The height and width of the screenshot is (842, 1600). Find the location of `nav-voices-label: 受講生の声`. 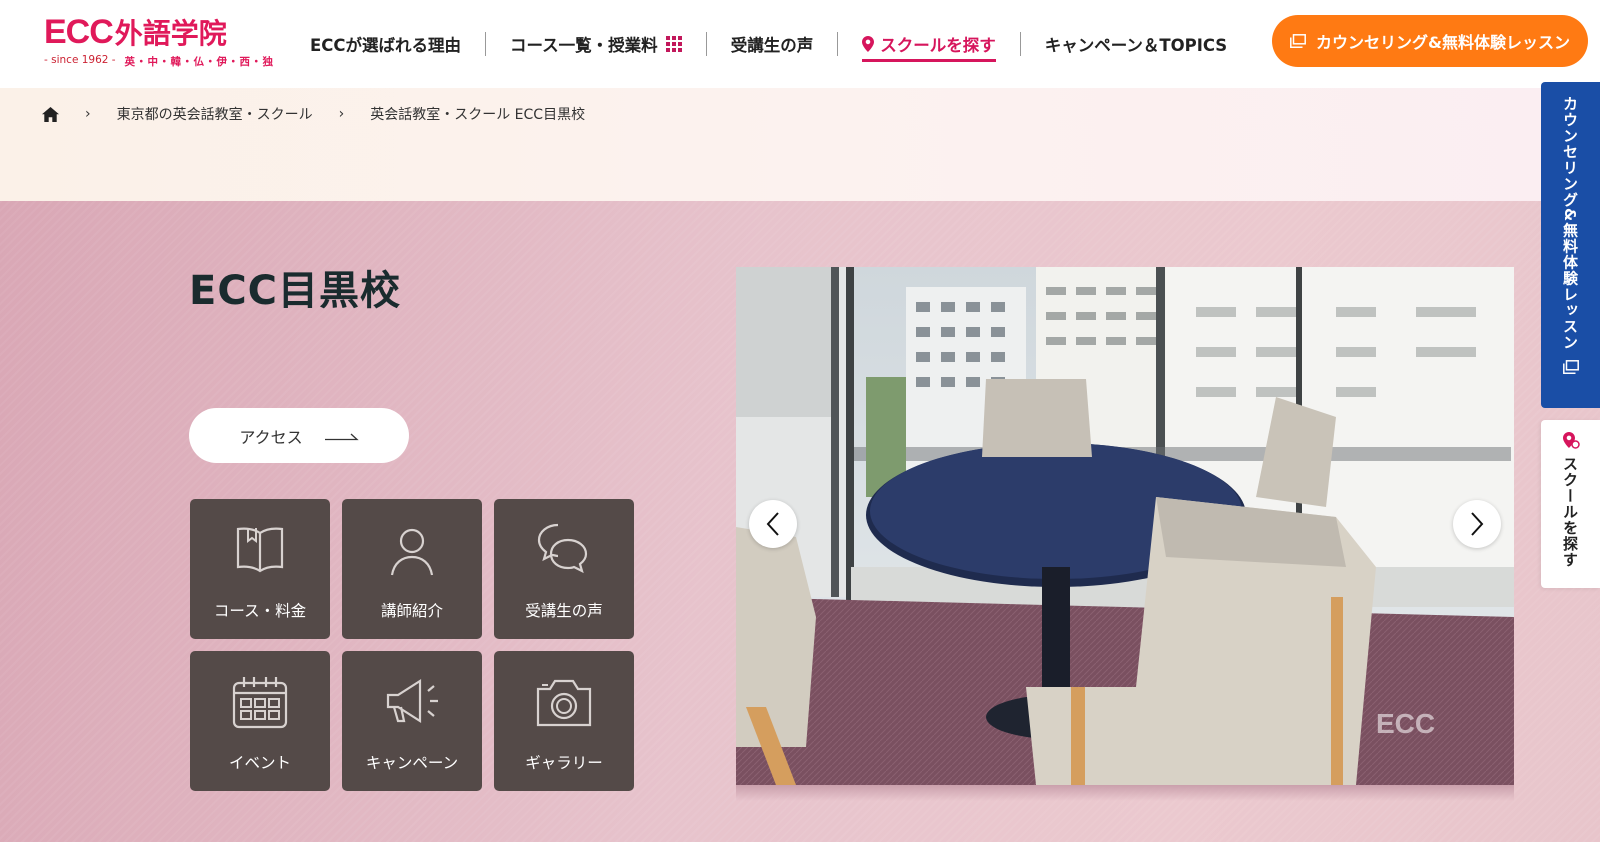

nav-voices-label: 受講生の声 is located at coordinates (772, 45).